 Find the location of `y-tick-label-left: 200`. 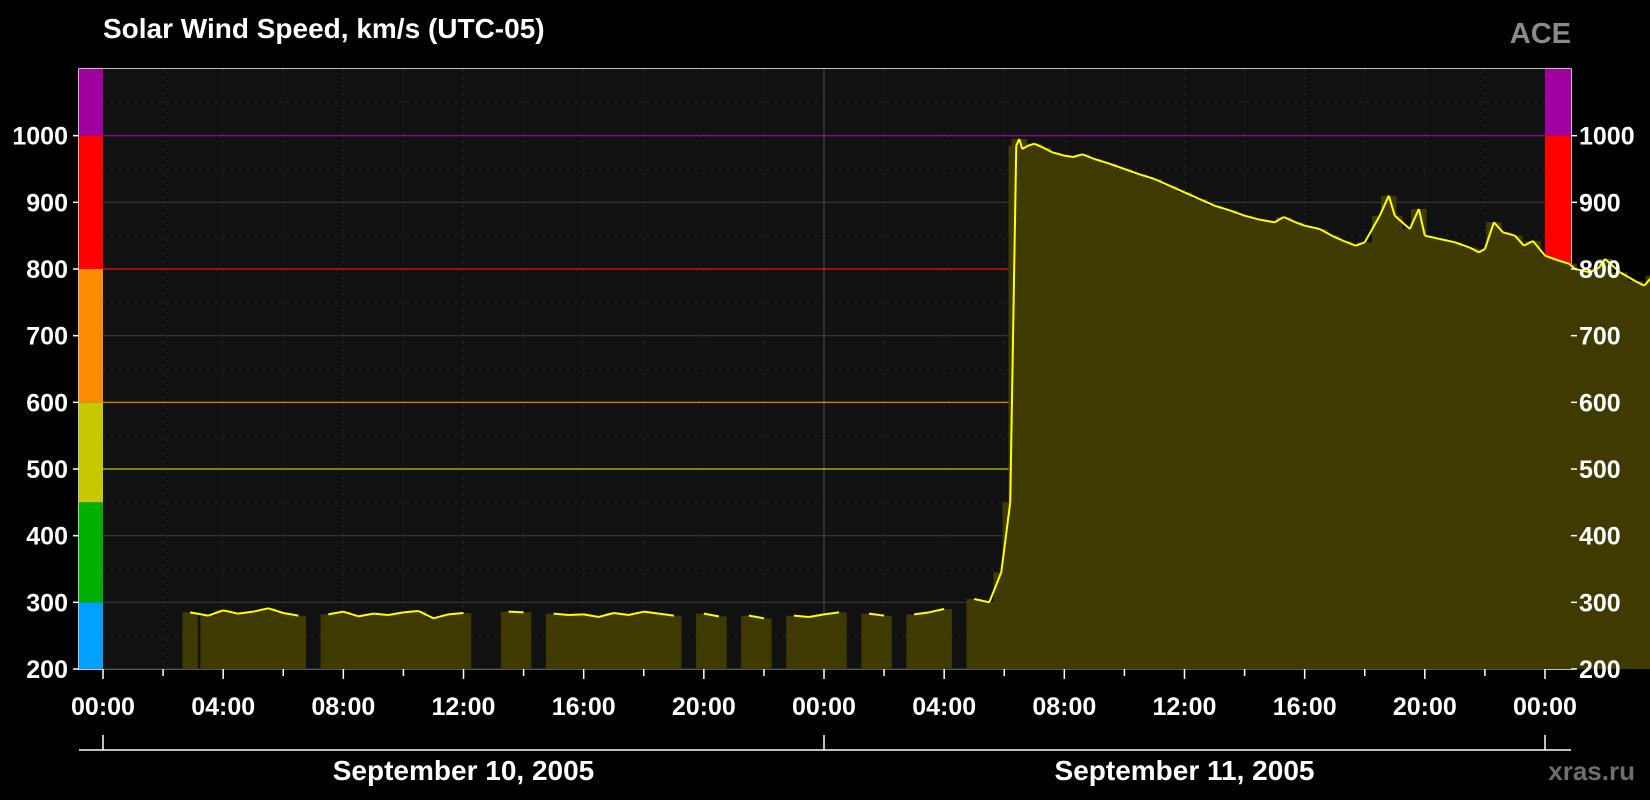

y-tick-label-left: 200 is located at coordinates (47, 670).